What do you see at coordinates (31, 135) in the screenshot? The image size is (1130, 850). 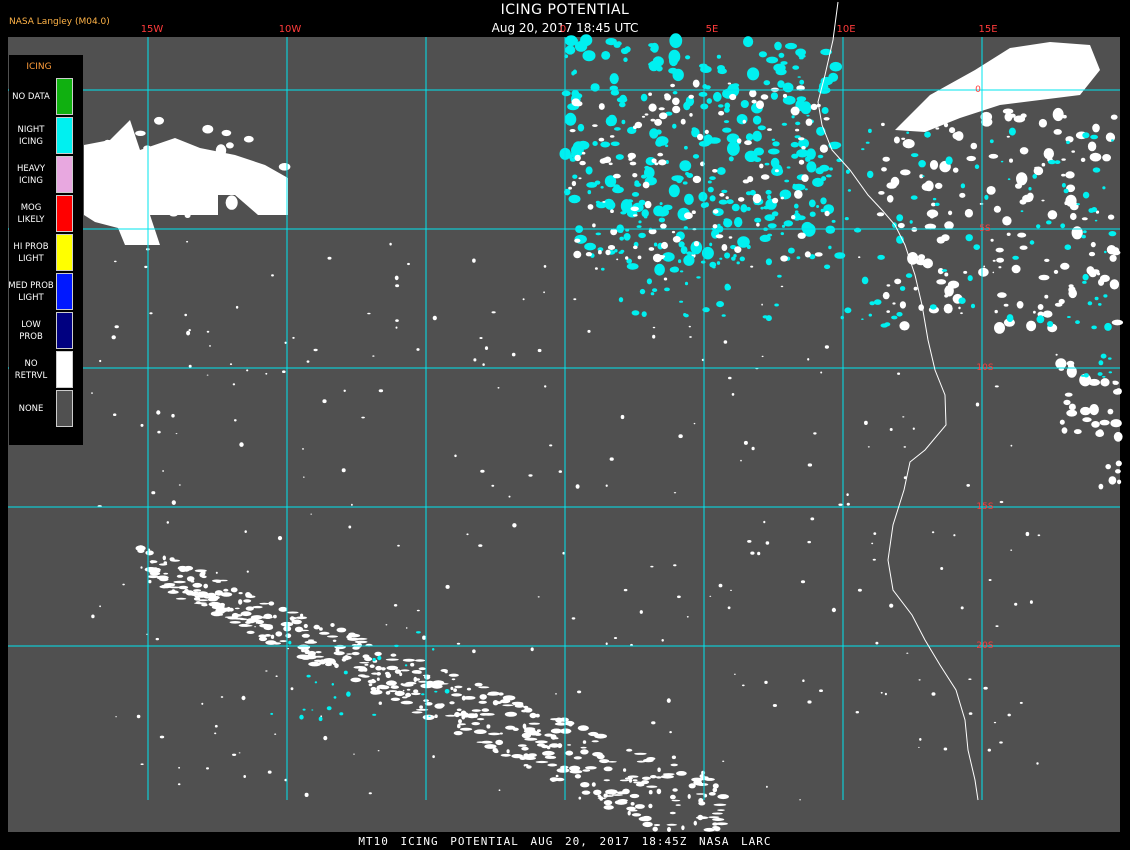 I see `legend-label: NIGHT ICING` at bounding box center [31, 135].